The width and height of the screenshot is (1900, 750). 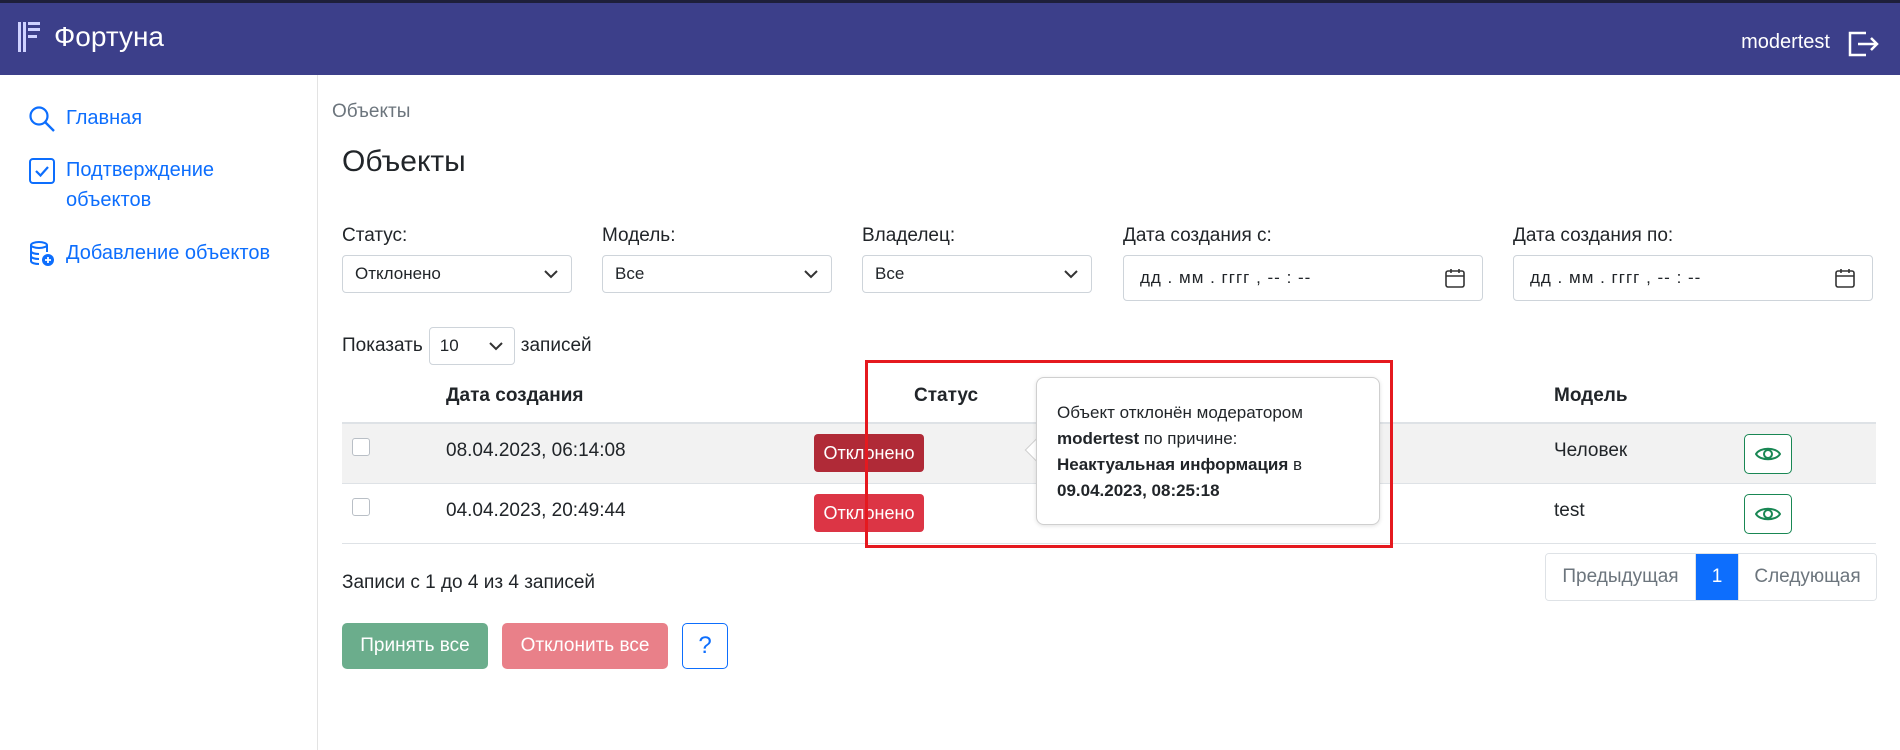 What do you see at coordinates (42, 119) in the screenshot?
I see `search-icon` at bounding box center [42, 119].